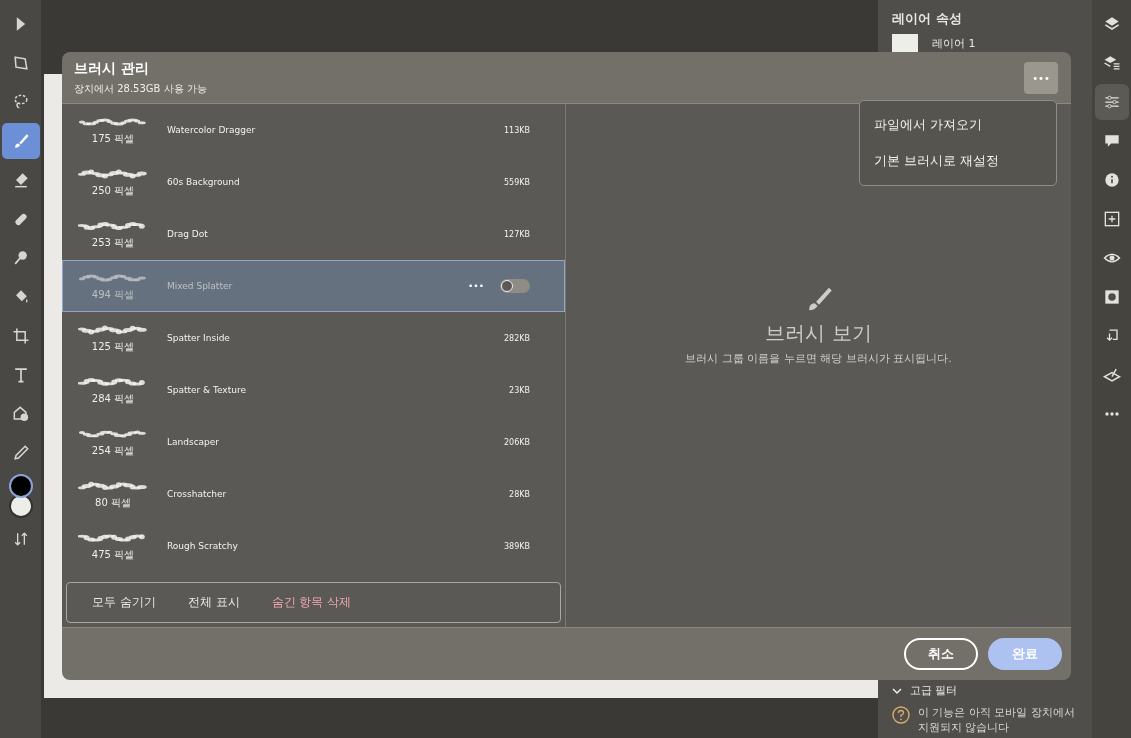 Image resolution: width=1131 pixels, height=738 pixels. What do you see at coordinates (211, 130) in the screenshot?
I see `brush-name: Watercolor Dragger` at bounding box center [211, 130].